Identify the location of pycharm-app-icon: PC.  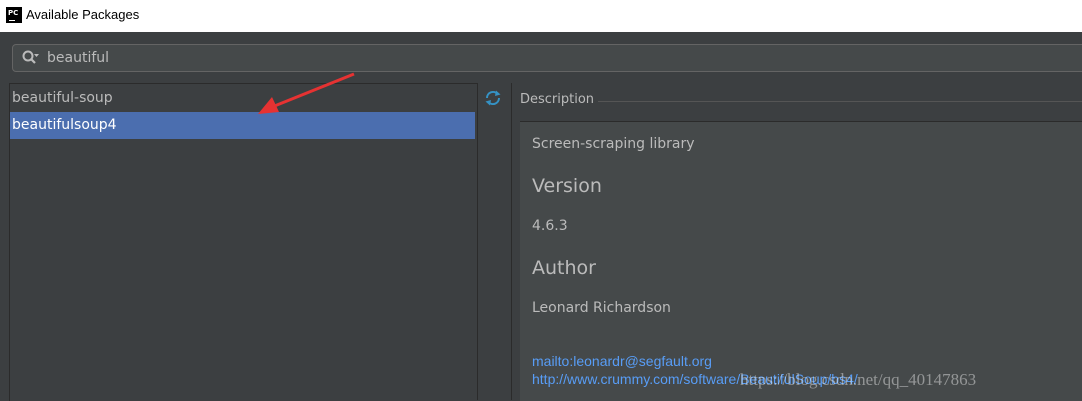
(14, 15).